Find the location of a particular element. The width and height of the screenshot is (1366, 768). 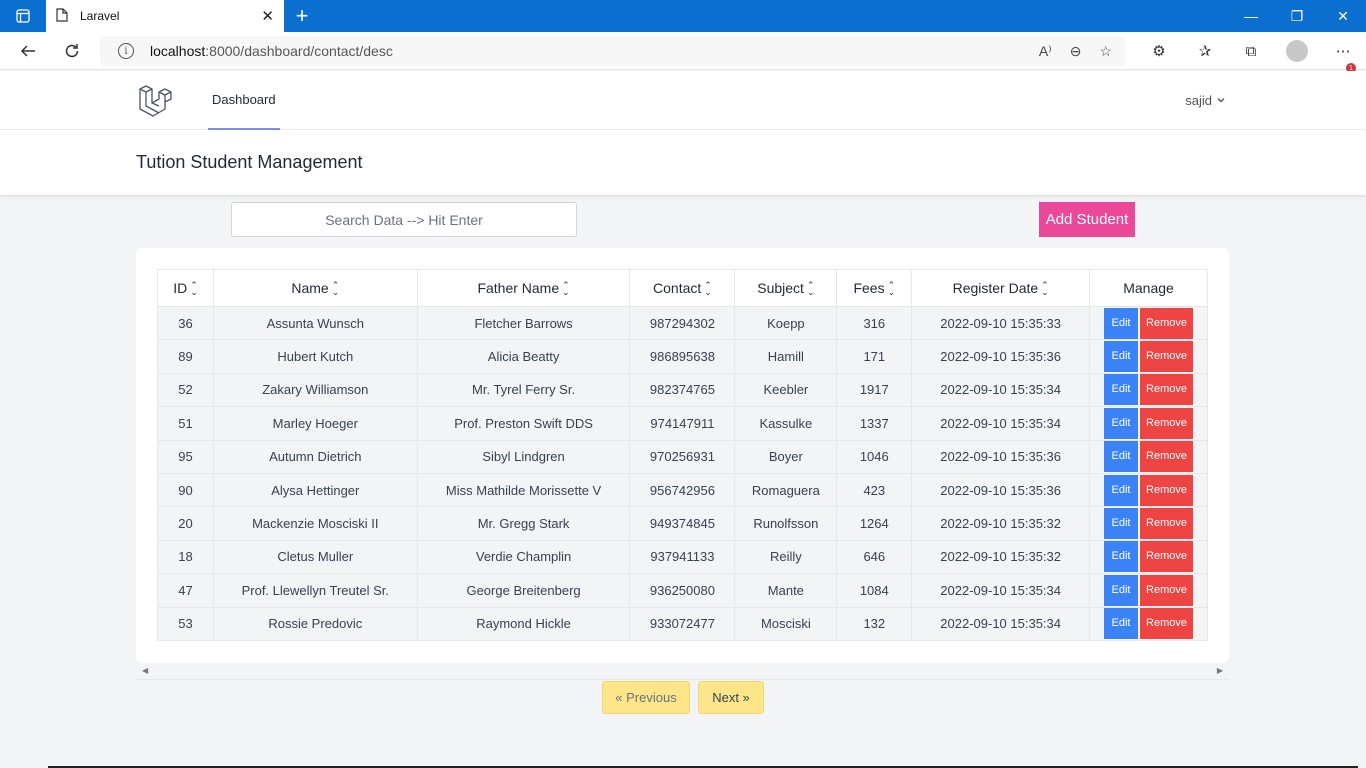

cell-father: Alicia Beatty is located at coordinates (523, 356).